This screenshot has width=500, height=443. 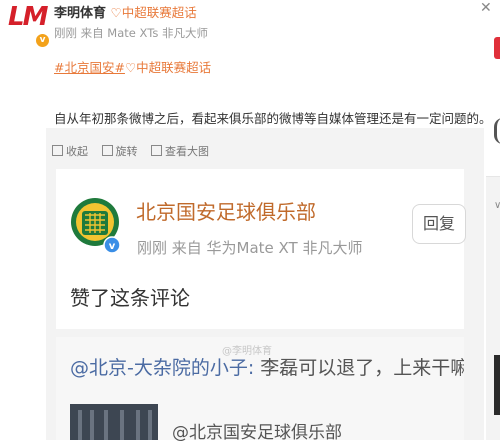 What do you see at coordinates (114, 422) in the screenshot?
I see `thumbnail-image` at bounding box center [114, 422].